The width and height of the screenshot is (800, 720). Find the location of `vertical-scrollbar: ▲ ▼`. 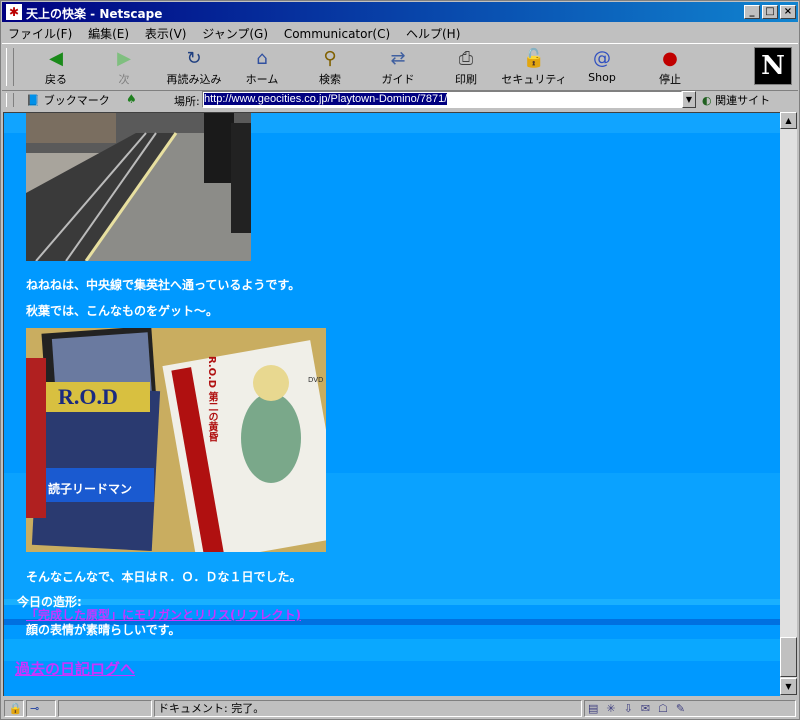

vertical-scrollbar: ▲ ▼ is located at coordinates (788, 403).